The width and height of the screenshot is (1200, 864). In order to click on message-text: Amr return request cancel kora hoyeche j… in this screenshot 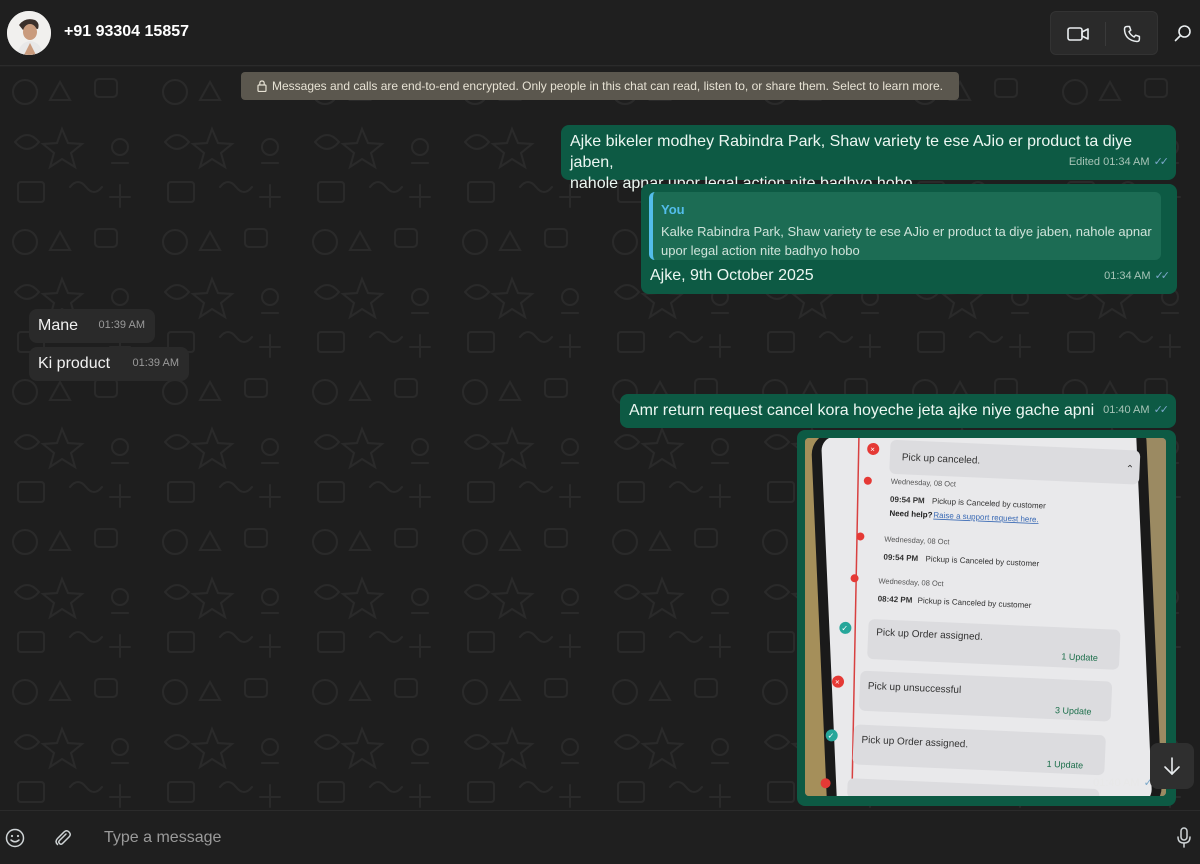, I will do `click(862, 410)`.